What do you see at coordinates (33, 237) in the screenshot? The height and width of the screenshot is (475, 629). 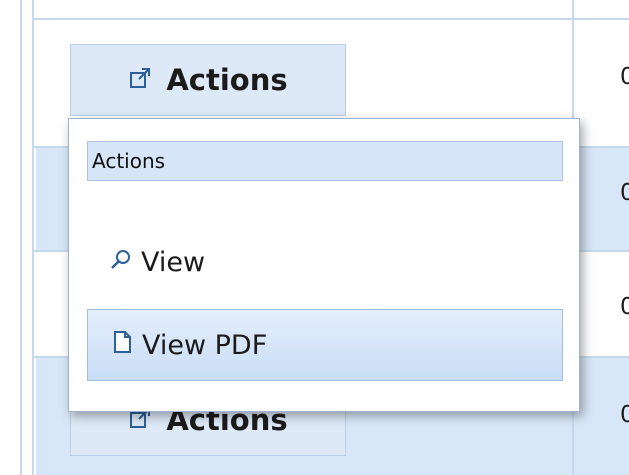 I see `grid-left-border-inner` at bounding box center [33, 237].